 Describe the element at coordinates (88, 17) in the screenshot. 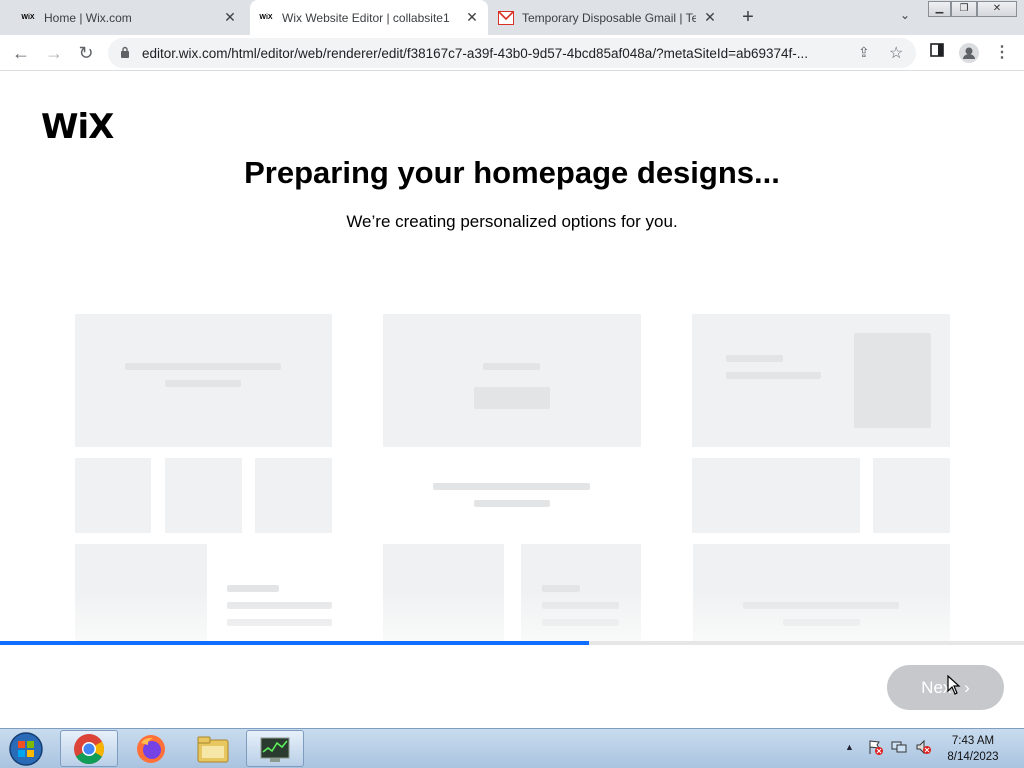

I see `tab-title: Home | Wix.com` at that location.